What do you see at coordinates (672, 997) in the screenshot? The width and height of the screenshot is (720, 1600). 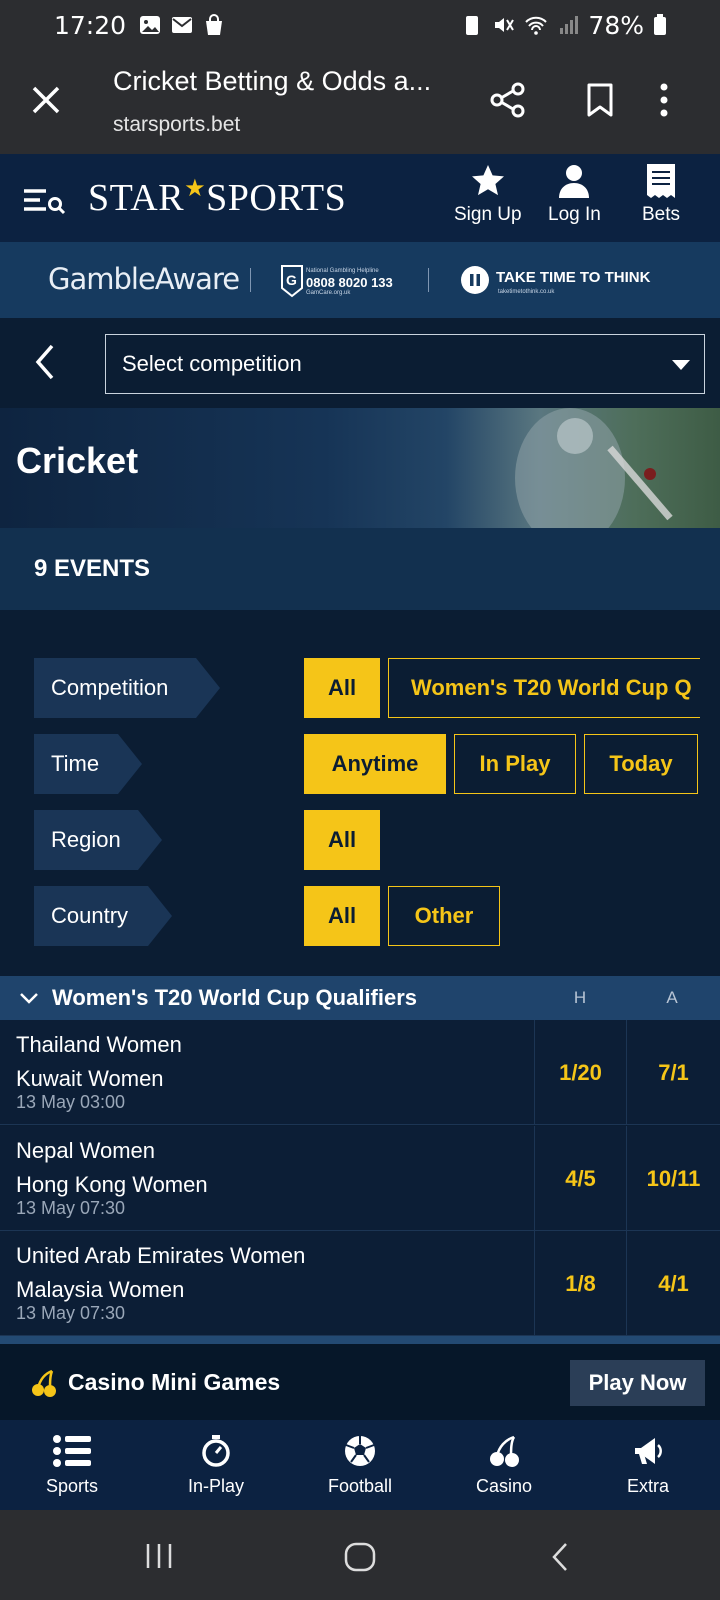 I see `column-header-away: A` at bounding box center [672, 997].